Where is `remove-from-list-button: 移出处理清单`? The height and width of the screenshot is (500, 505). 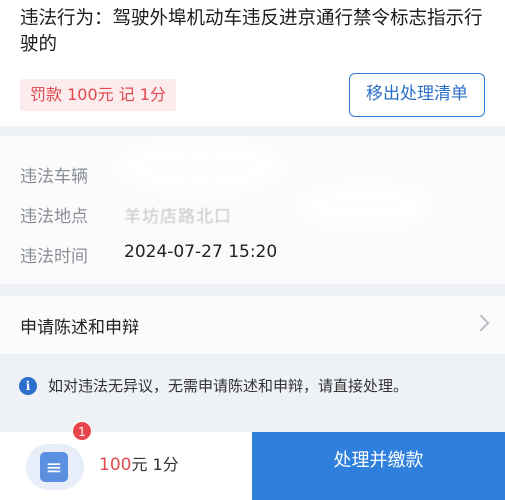 remove-from-list-button: 移出处理清单 is located at coordinates (417, 95).